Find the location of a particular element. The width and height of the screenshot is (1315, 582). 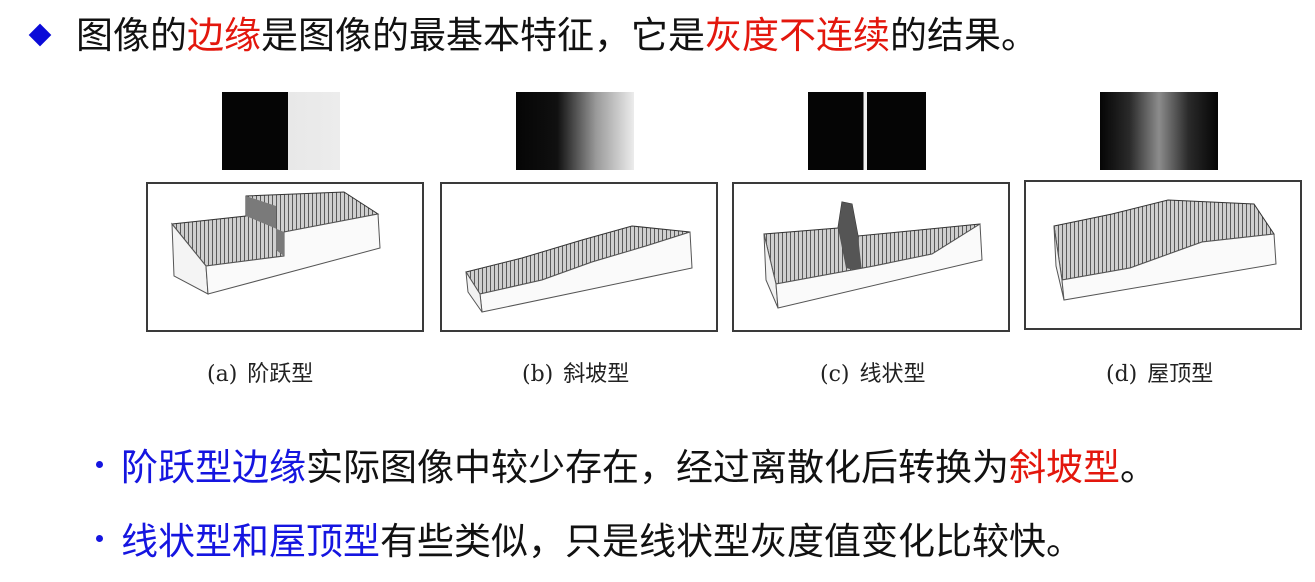

caption-step: (a) 阶跃型 is located at coordinates (260, 372).